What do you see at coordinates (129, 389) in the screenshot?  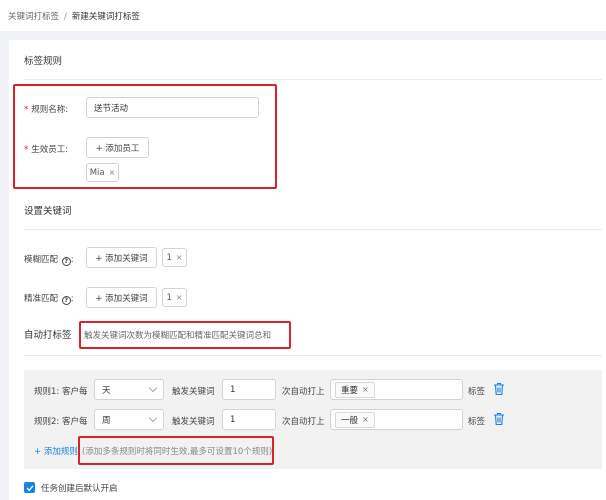 I see `rule-1-period-select: 天` at bounding box center [129, 389].